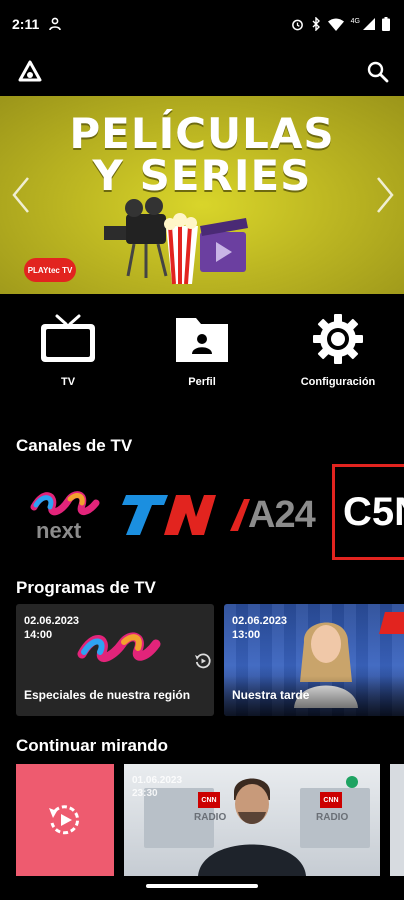 The width and height of the screenshot is (404, 900). I want to click on banner-title-line1: PELÍCULAS, so click(202, 133).